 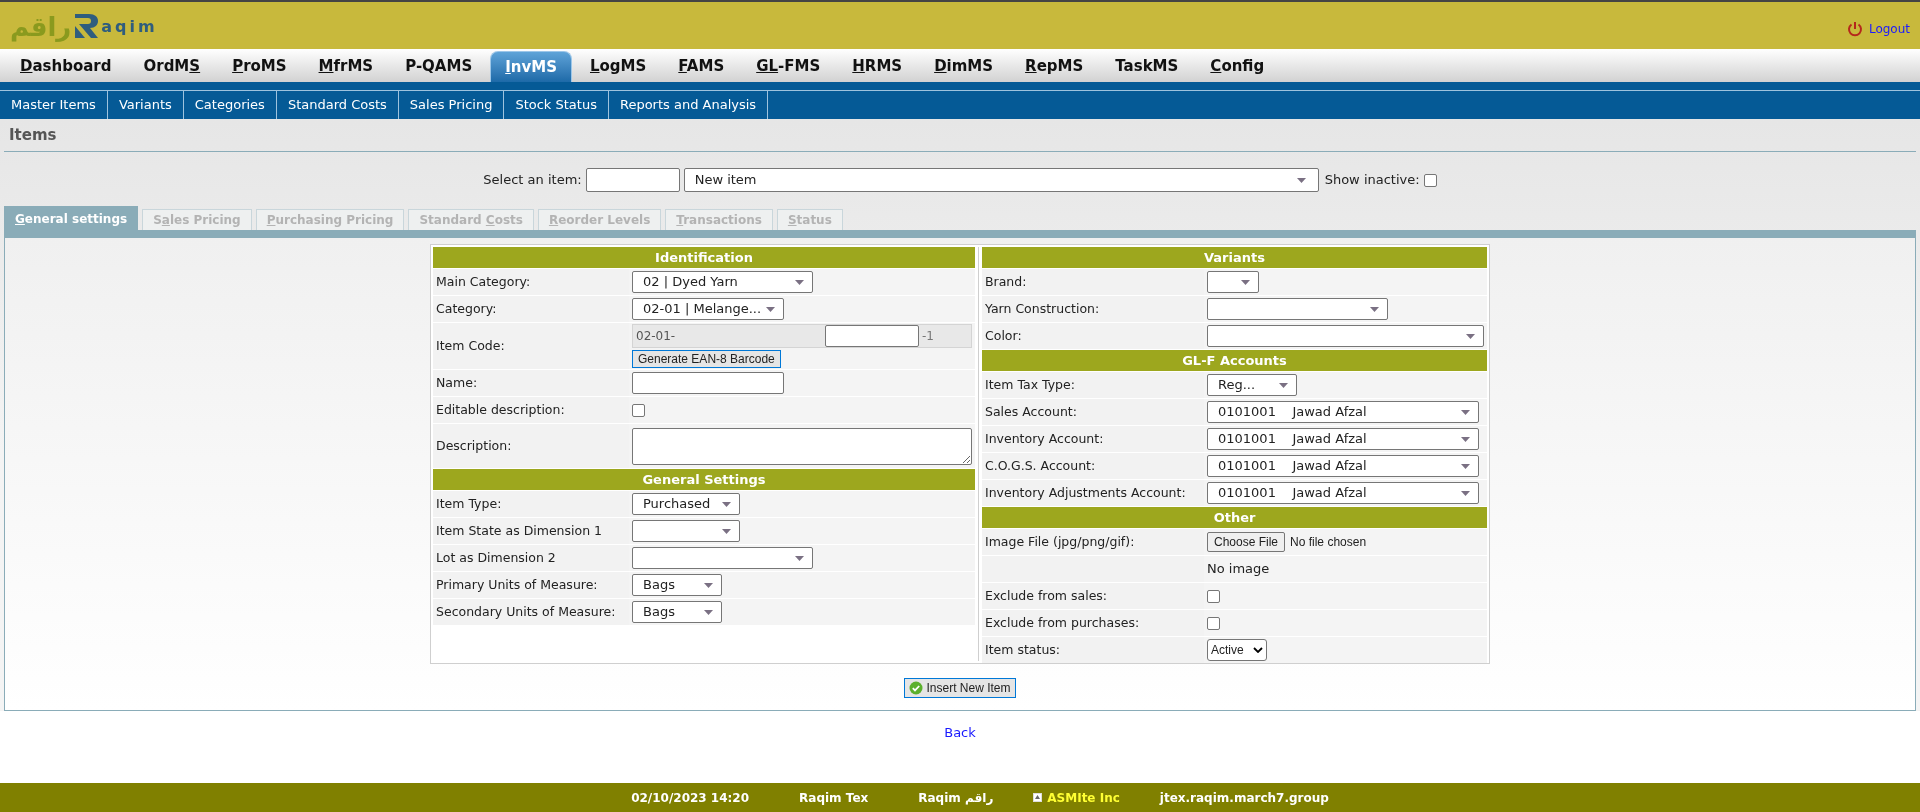 What do you see at coordinates (1093, 493) in the screenshot?
I see `field-label: Inventory Adjustments Account:` at bounding box center [1093, 493].